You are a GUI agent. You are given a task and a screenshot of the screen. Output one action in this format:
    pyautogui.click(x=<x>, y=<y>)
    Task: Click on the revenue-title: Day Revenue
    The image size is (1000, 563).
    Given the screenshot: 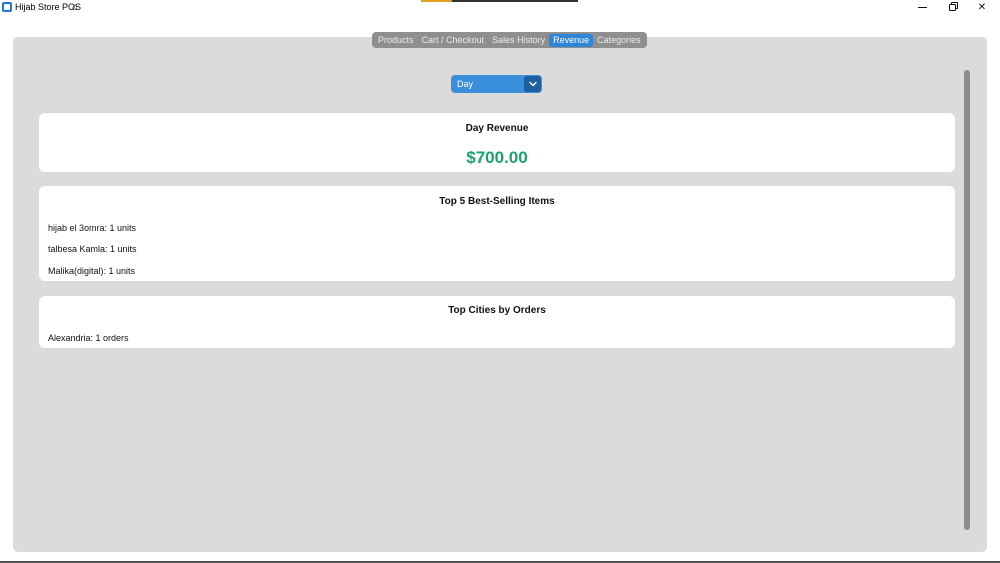 What is the action you would take?
    pyautogui.click(x=497, y=128)
    